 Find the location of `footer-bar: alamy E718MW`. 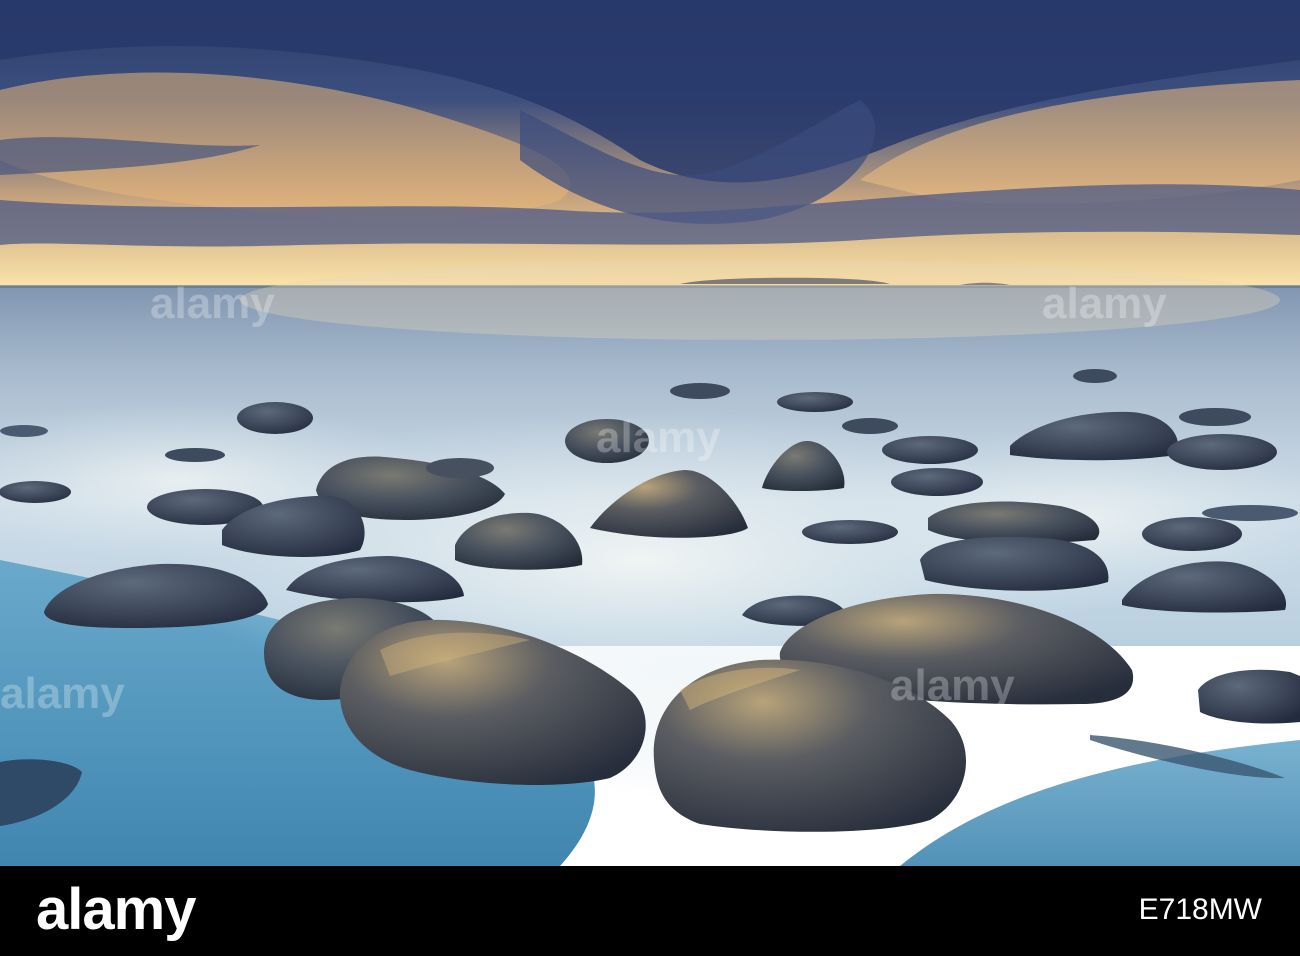

footer-bar: alamy E718MW is located at coordinates (650, 911).